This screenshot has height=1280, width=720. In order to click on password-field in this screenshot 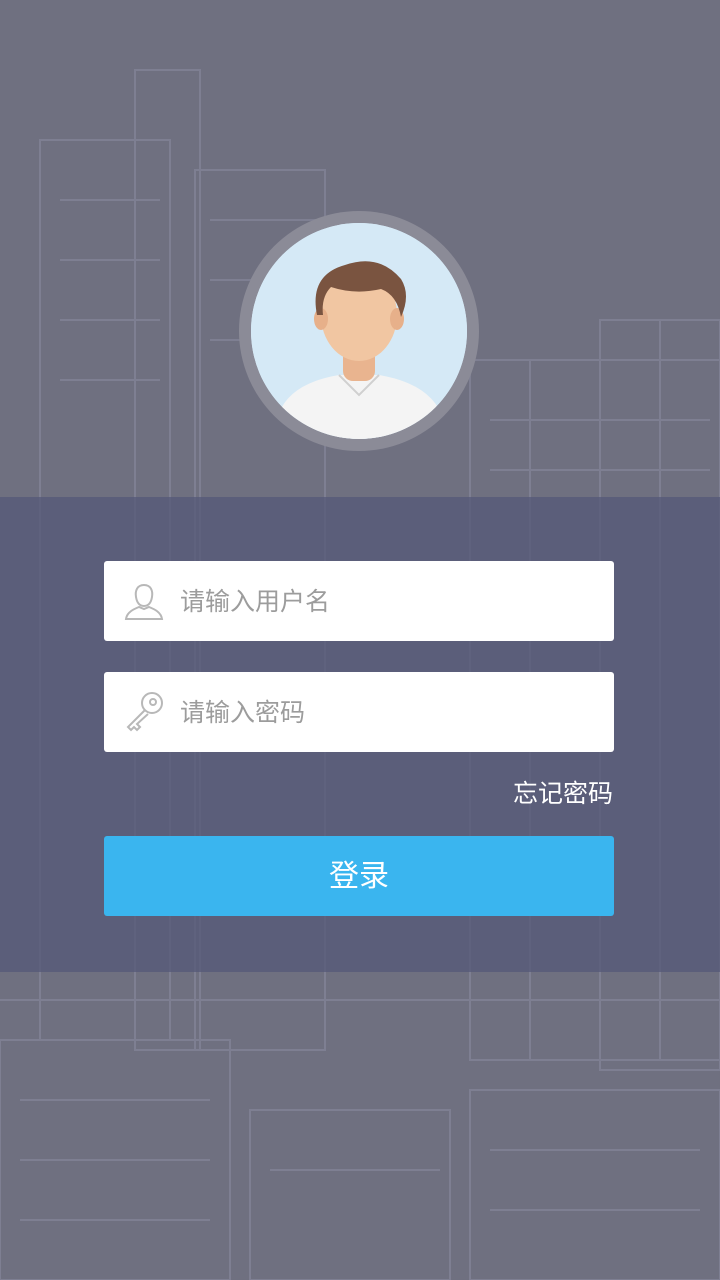, I will do `click(359, 712)`.